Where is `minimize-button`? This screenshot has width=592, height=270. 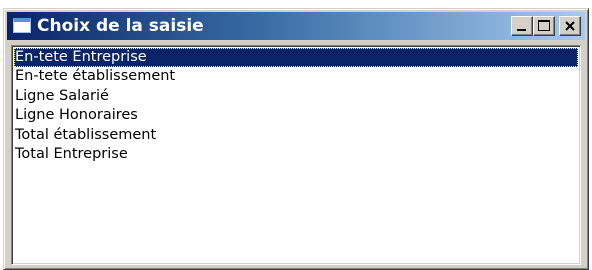
minimize-button is located at coordinates (522, 26).